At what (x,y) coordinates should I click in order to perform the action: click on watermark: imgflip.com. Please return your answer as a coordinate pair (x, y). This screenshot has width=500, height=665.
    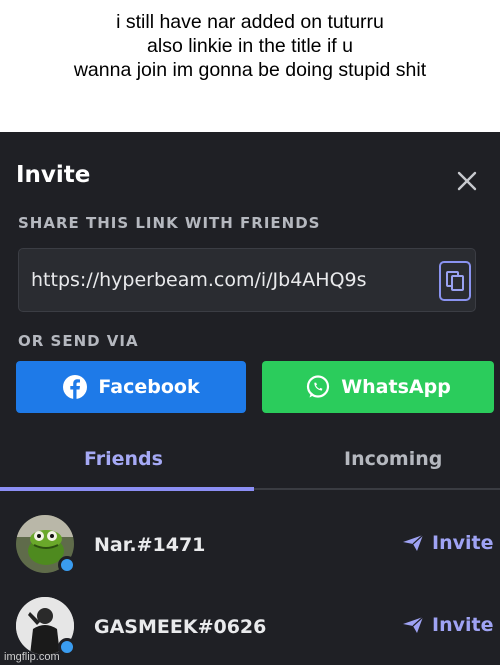
    Looking at the image, I should click on (32, 657).